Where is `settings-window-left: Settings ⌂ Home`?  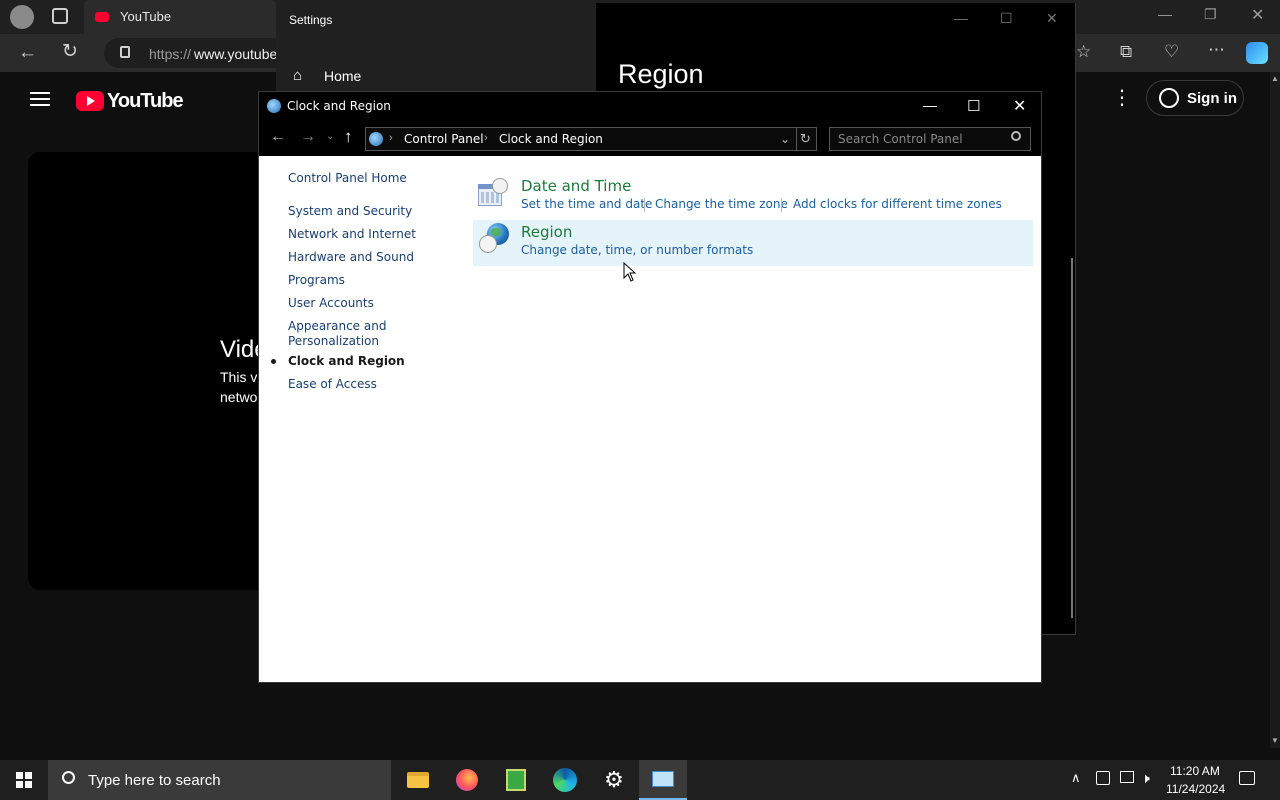 settings-window-left: Settings ⌂ Home is located at coordinates (436, 50).